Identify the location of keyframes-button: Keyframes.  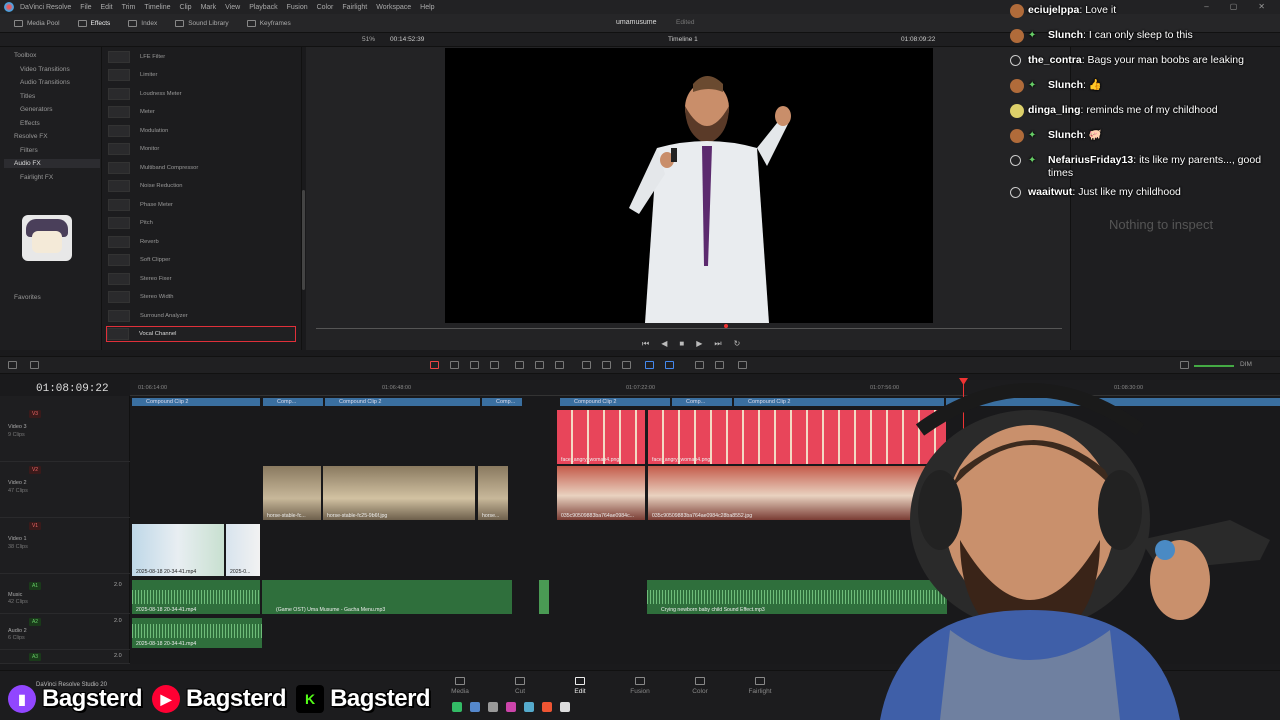
(269, 23).